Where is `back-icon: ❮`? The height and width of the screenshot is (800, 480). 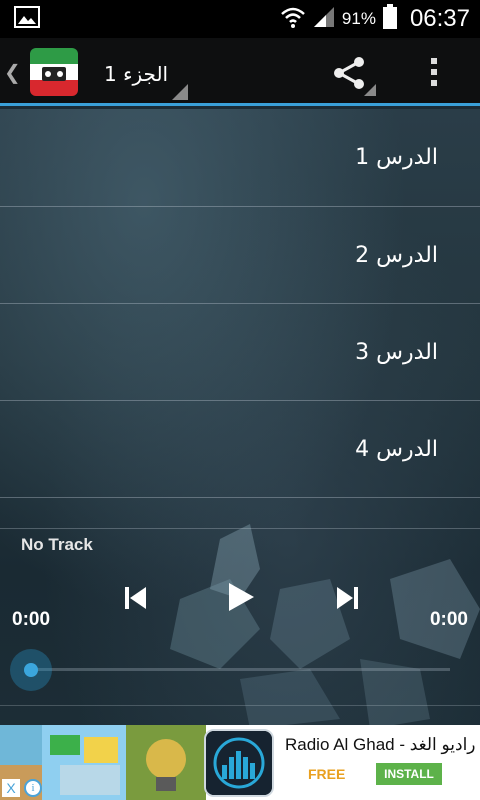 back-icon: ❮ is located at coordinates (12, 72).